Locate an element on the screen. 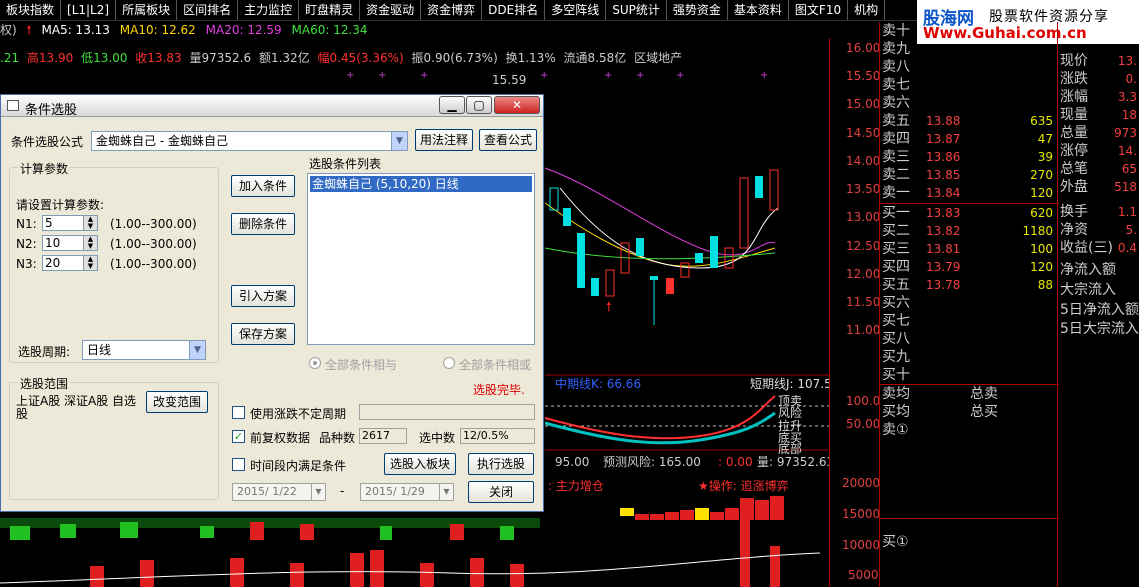 Image resolution: width=1139 pixels, height=587 pixels. info-net-inflow: 净流入额 is located at coordinates (1088, 270).